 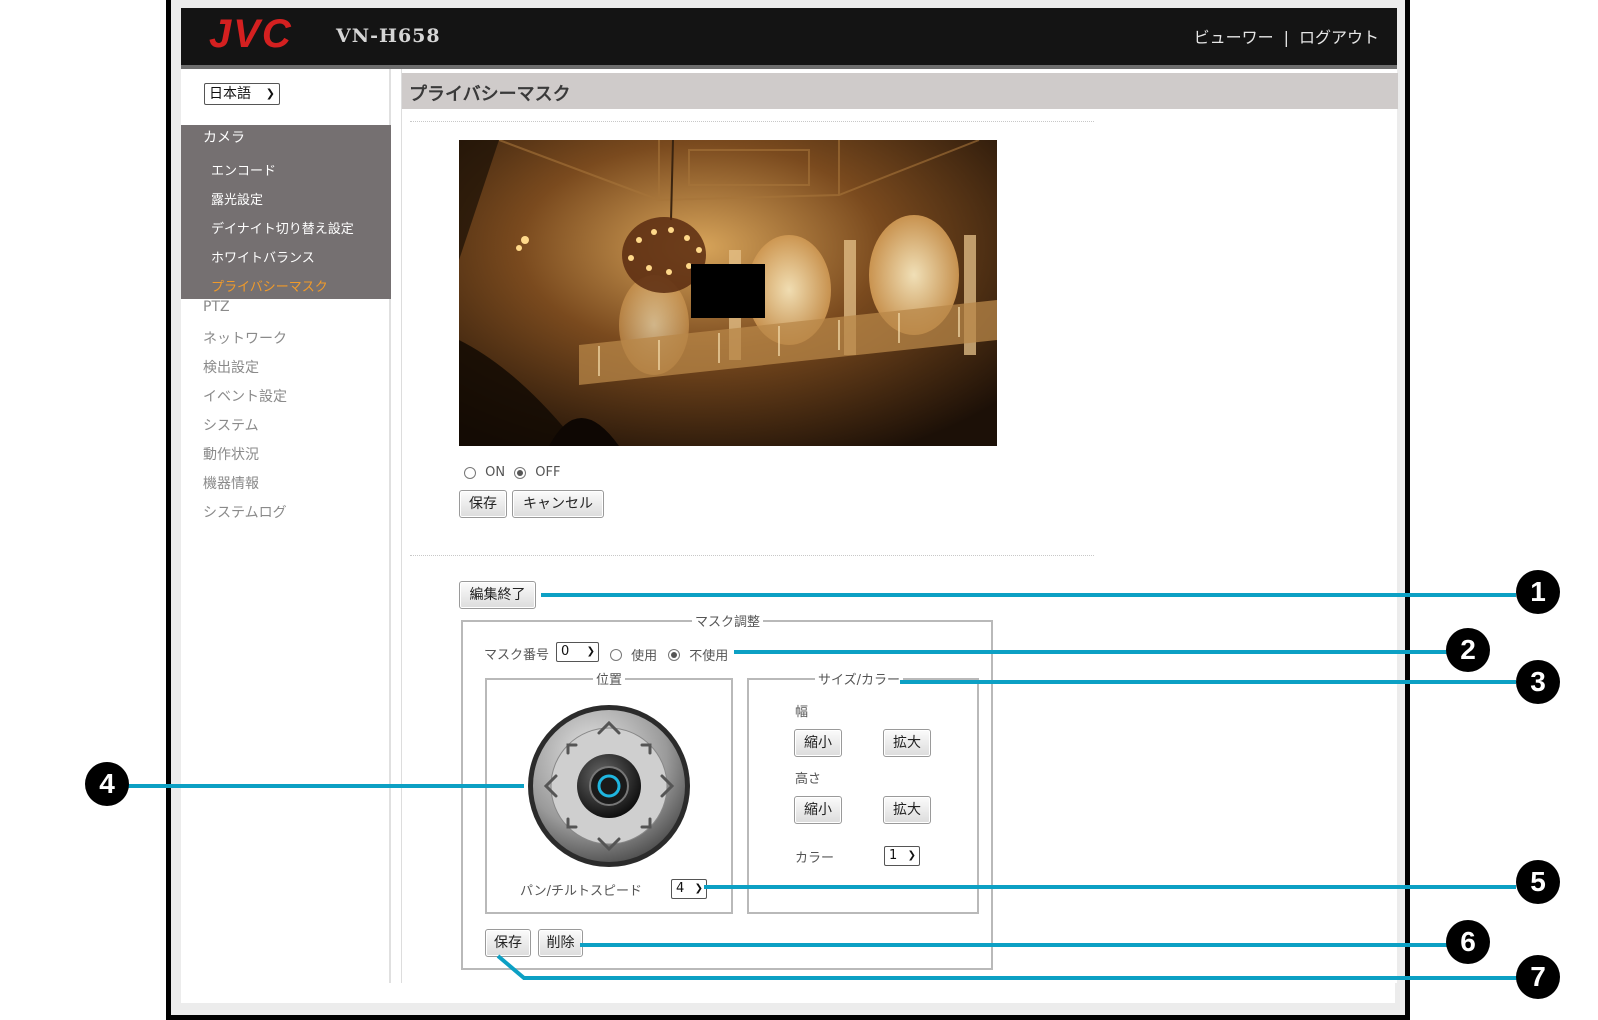 I want to click on on-radio, so click(x=470, y=472).